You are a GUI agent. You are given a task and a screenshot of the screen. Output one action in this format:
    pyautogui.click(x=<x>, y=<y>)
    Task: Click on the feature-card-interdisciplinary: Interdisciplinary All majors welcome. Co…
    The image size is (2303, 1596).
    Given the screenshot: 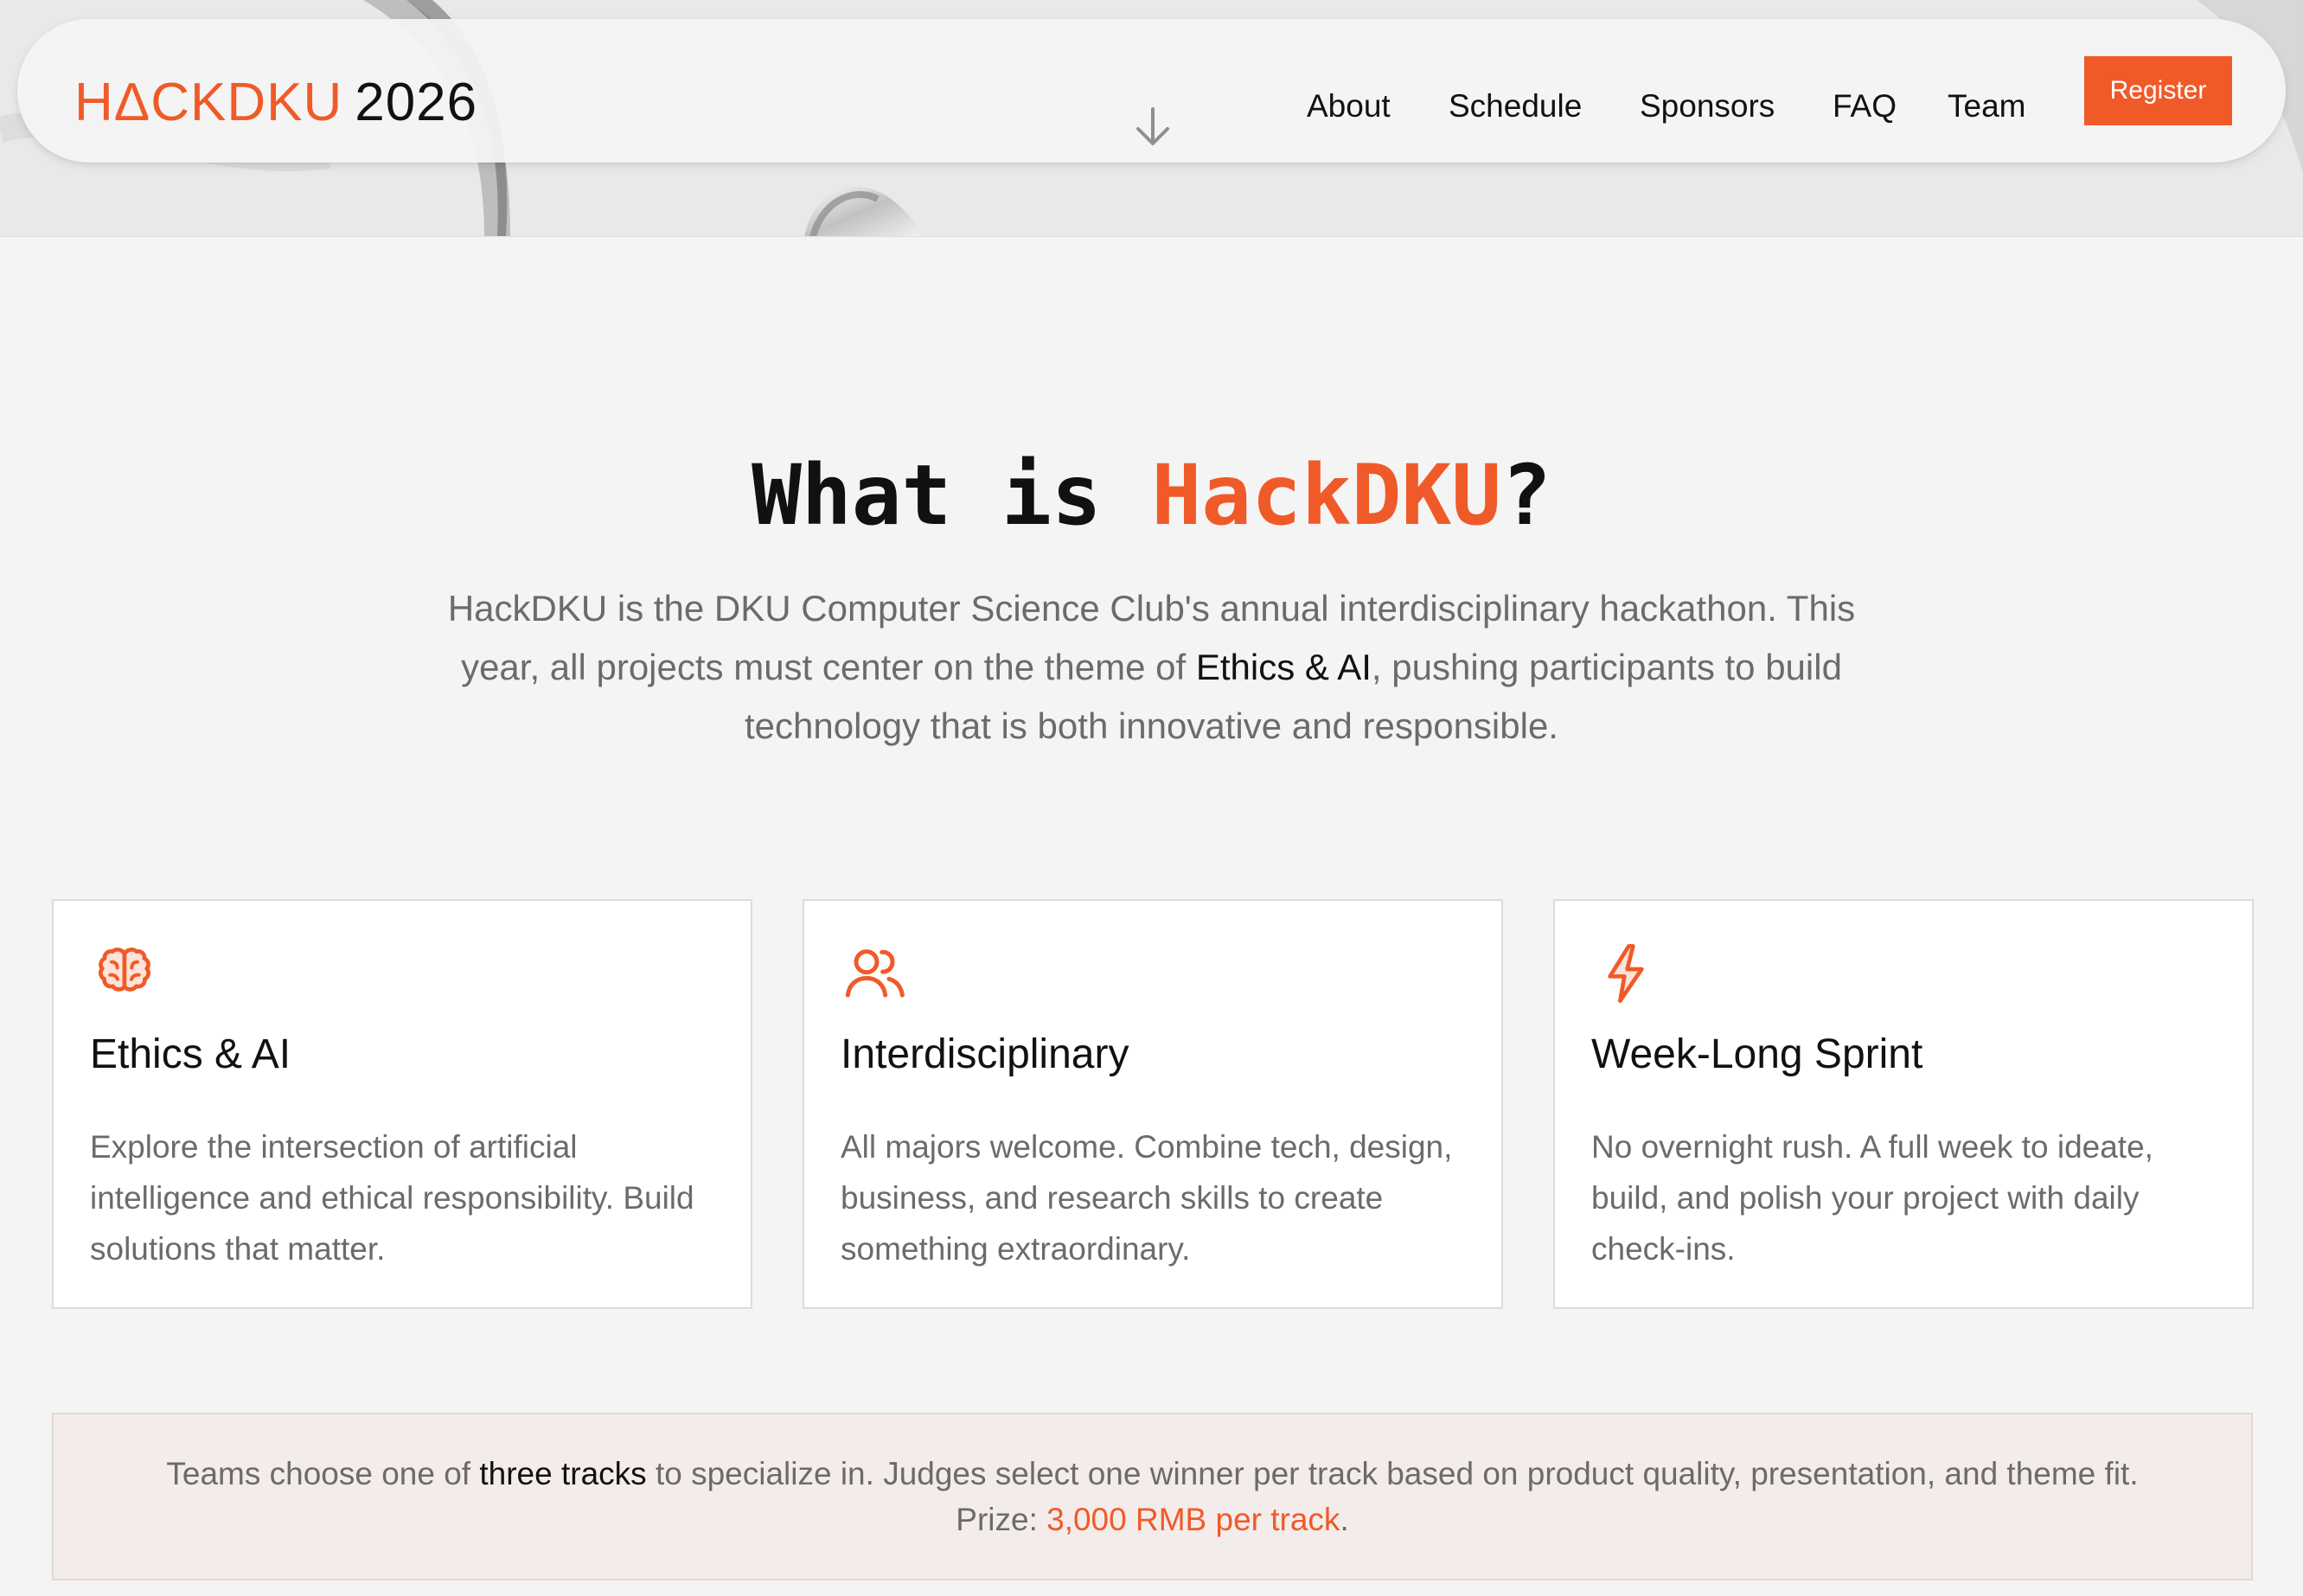 What is the action you would take?
    pyautogui.click(x=1153, y=1104)
    